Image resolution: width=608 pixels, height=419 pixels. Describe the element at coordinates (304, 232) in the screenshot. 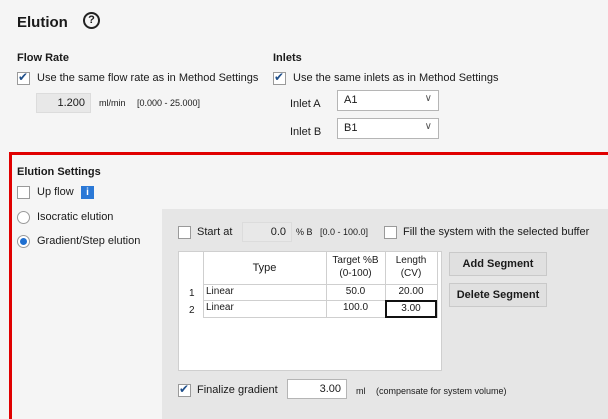

I see `start-at-unit: % B` at that location.